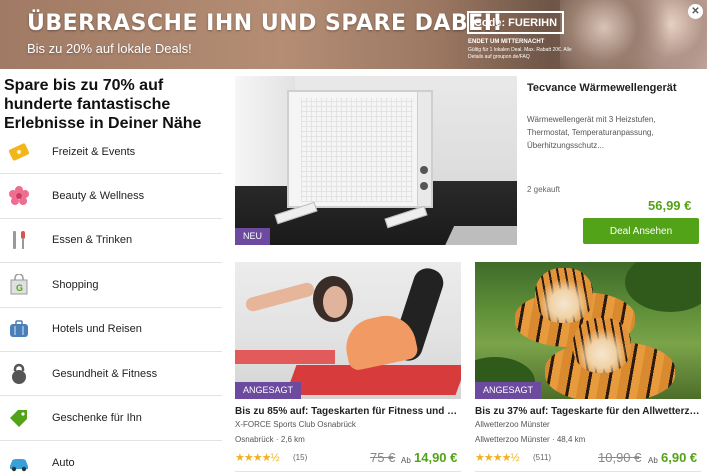 The width and height of the screenshot is (707, 476). Describe the element at coordinates (633, 34) in the screenshot. I see `banner-photo` at that location.